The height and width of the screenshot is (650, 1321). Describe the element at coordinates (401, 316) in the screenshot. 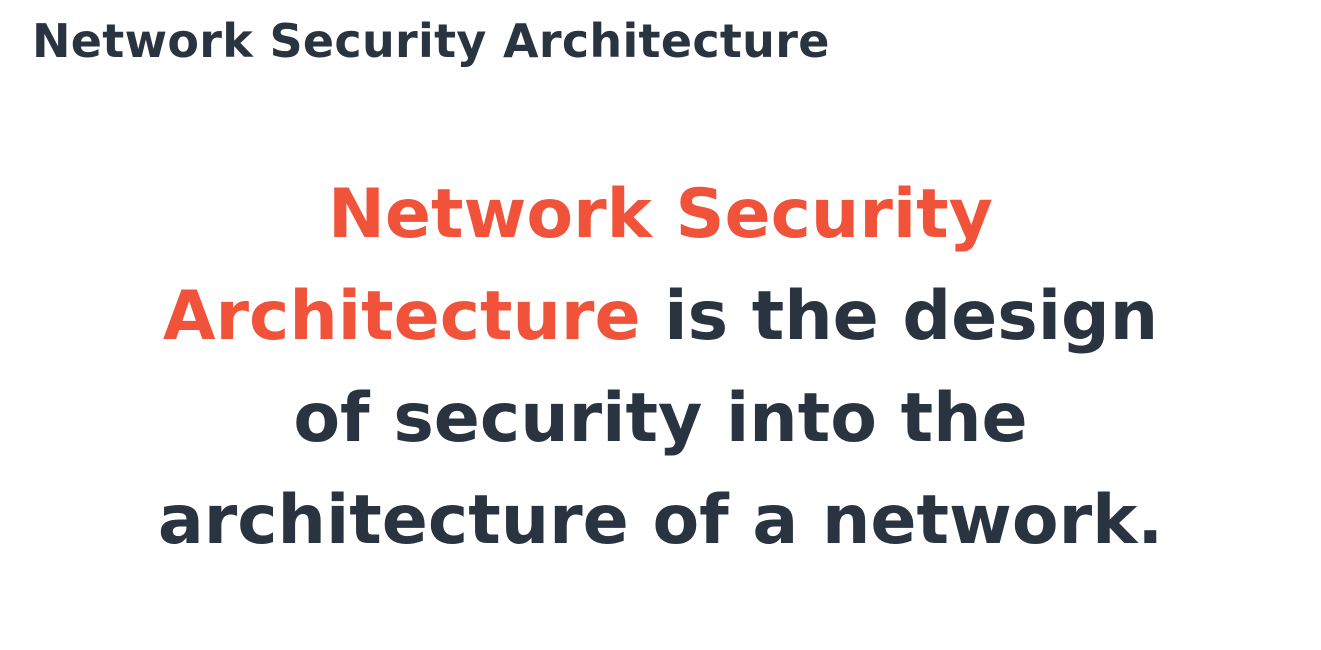

I see `highlighted-term-part-2: Architecture` at that location.